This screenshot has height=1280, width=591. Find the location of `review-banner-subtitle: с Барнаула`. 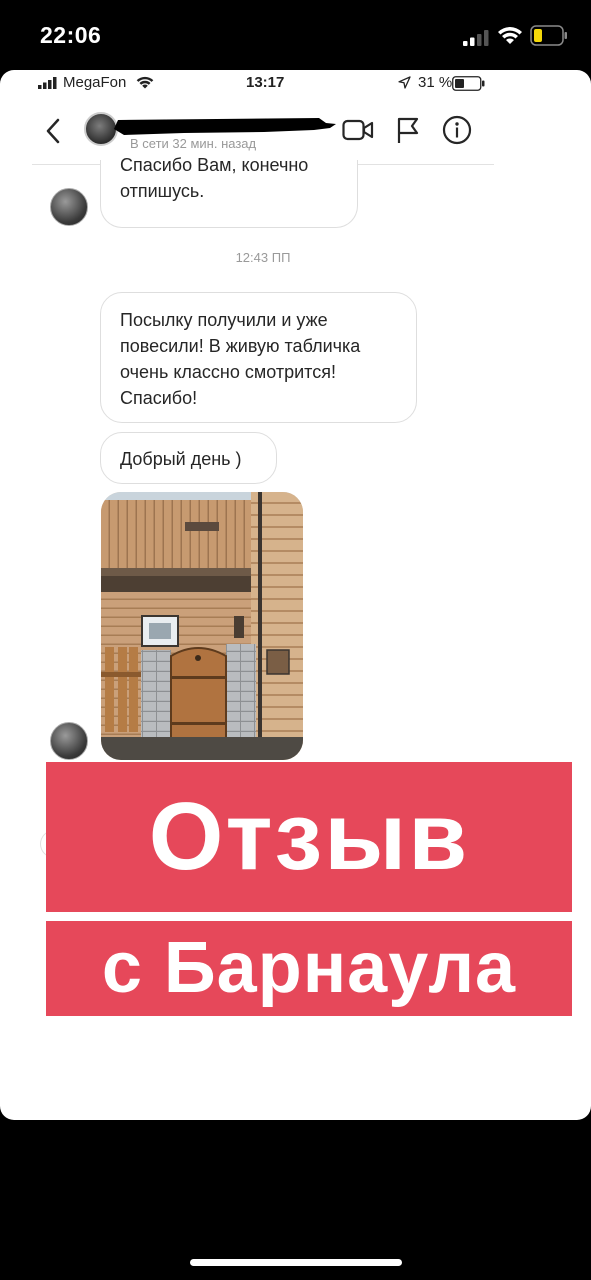

review-banner-subtitle: с Барнаула is located at coordinates (309, 968).